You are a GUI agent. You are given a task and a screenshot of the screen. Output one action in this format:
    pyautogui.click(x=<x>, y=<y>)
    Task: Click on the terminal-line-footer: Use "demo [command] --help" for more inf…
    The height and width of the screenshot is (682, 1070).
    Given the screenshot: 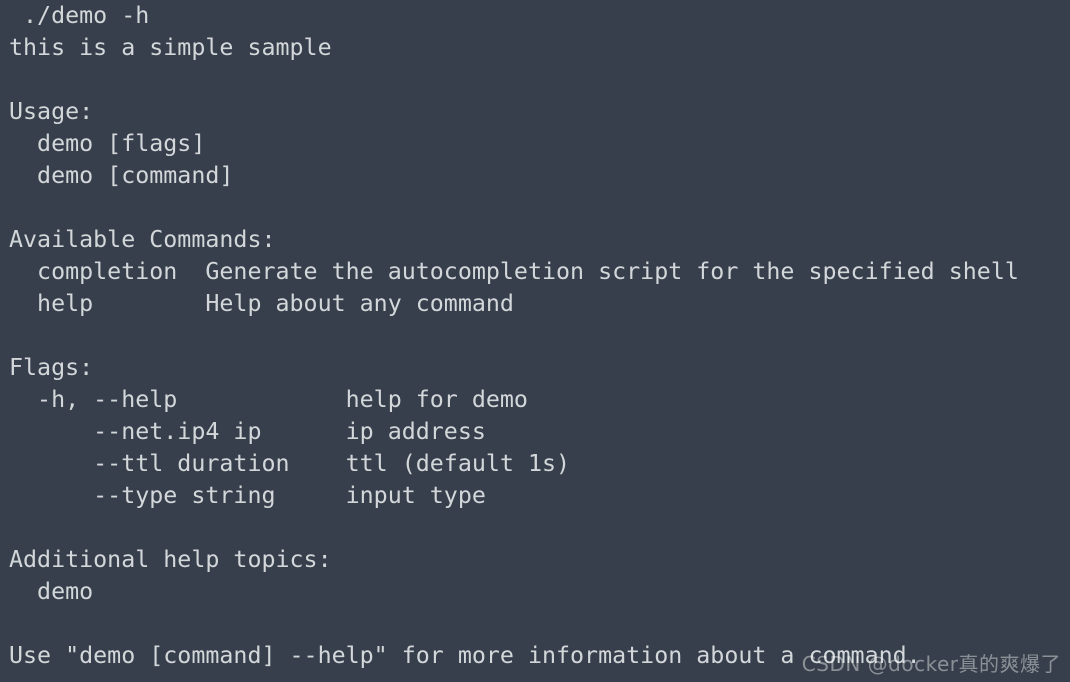 What is the action you would take?
    pyautogui.click(x=465, y=655)
    